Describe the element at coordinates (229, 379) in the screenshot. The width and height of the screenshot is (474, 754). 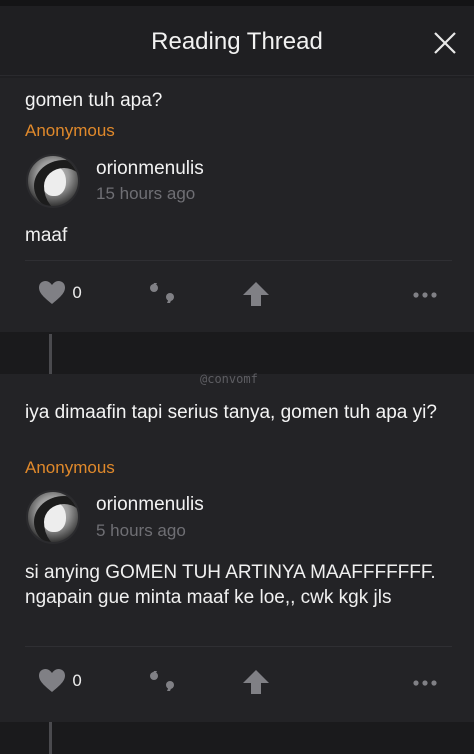
I see `watermark: @convomf` at that location.